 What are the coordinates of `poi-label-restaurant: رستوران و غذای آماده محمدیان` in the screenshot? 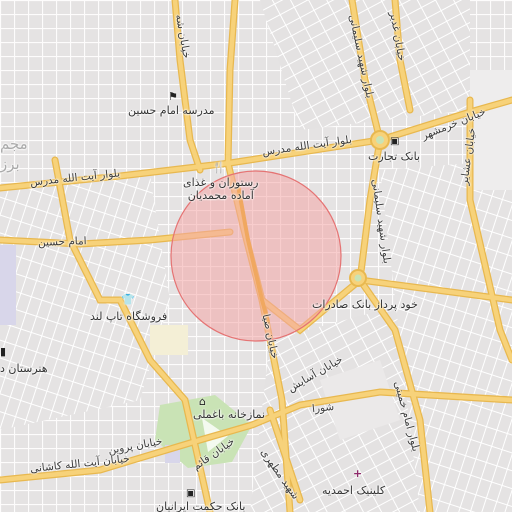 It's located at (220, 189).